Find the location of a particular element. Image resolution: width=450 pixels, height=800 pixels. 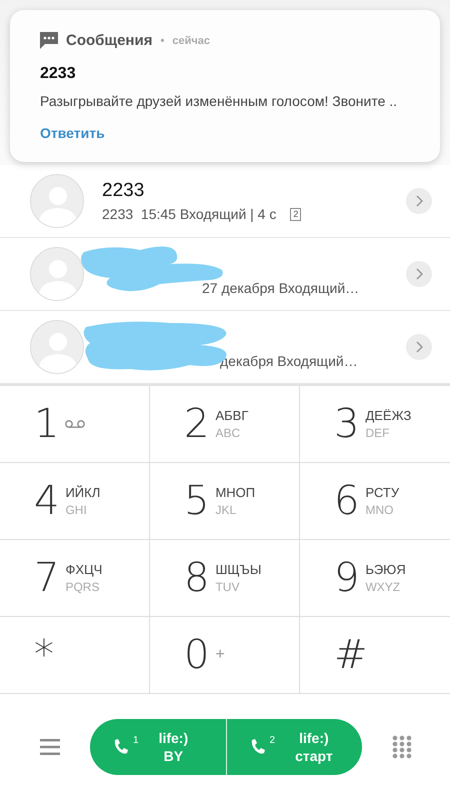

notification-title: 2233 is located at coordinates (58, 74).